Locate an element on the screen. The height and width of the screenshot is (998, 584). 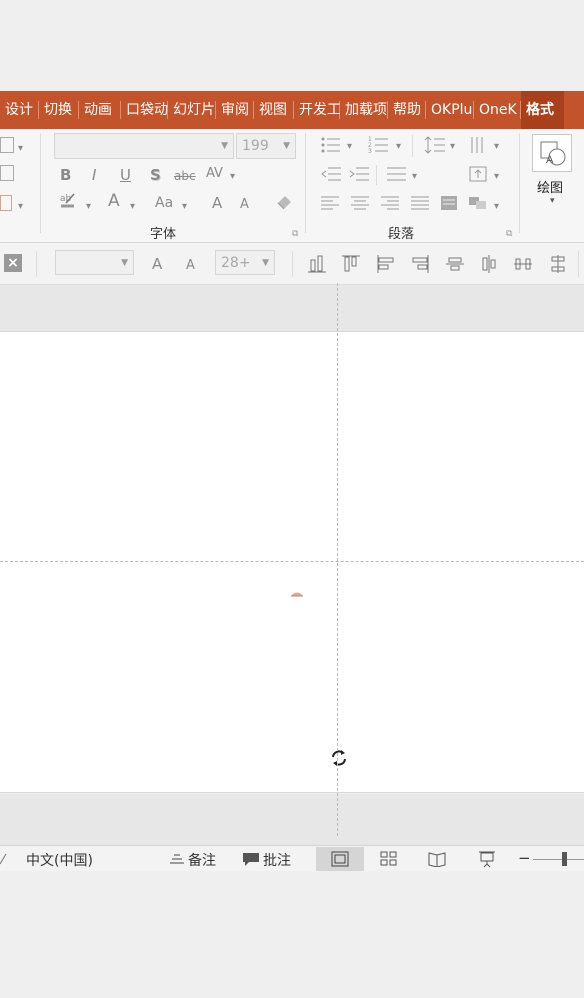
tab-view: 视图 is located at coordinates (274, 110).